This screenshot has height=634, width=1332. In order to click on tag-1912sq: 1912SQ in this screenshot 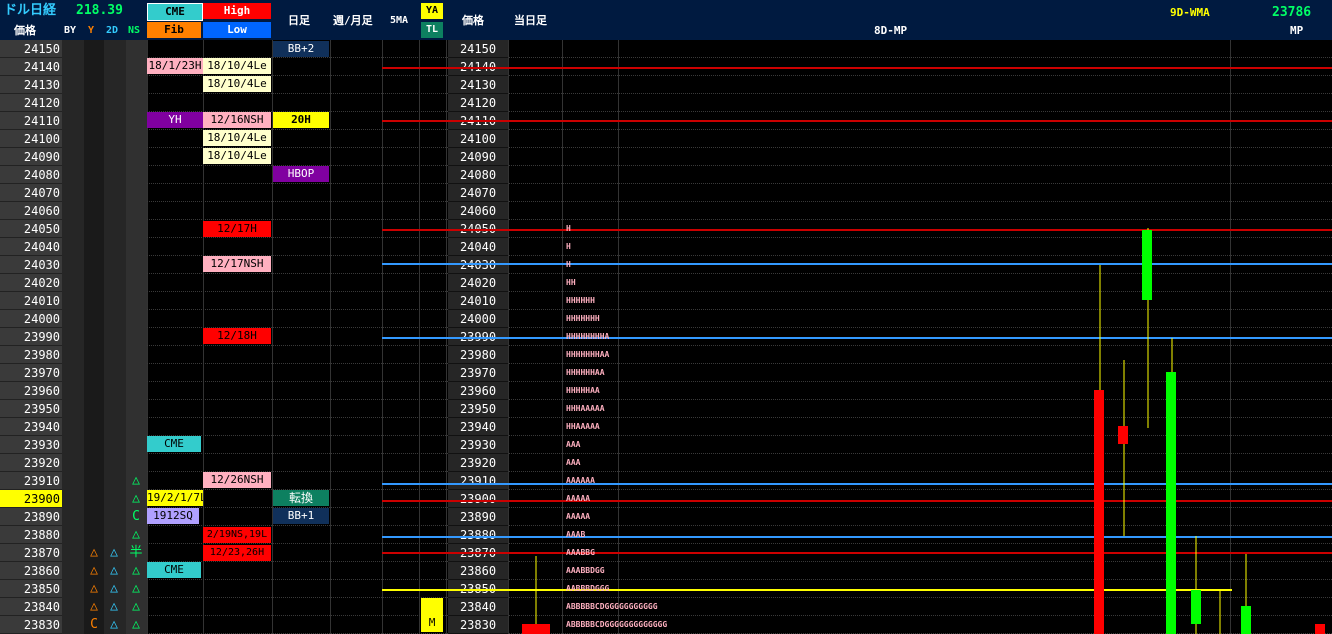, I will do `click(173, 516)`.